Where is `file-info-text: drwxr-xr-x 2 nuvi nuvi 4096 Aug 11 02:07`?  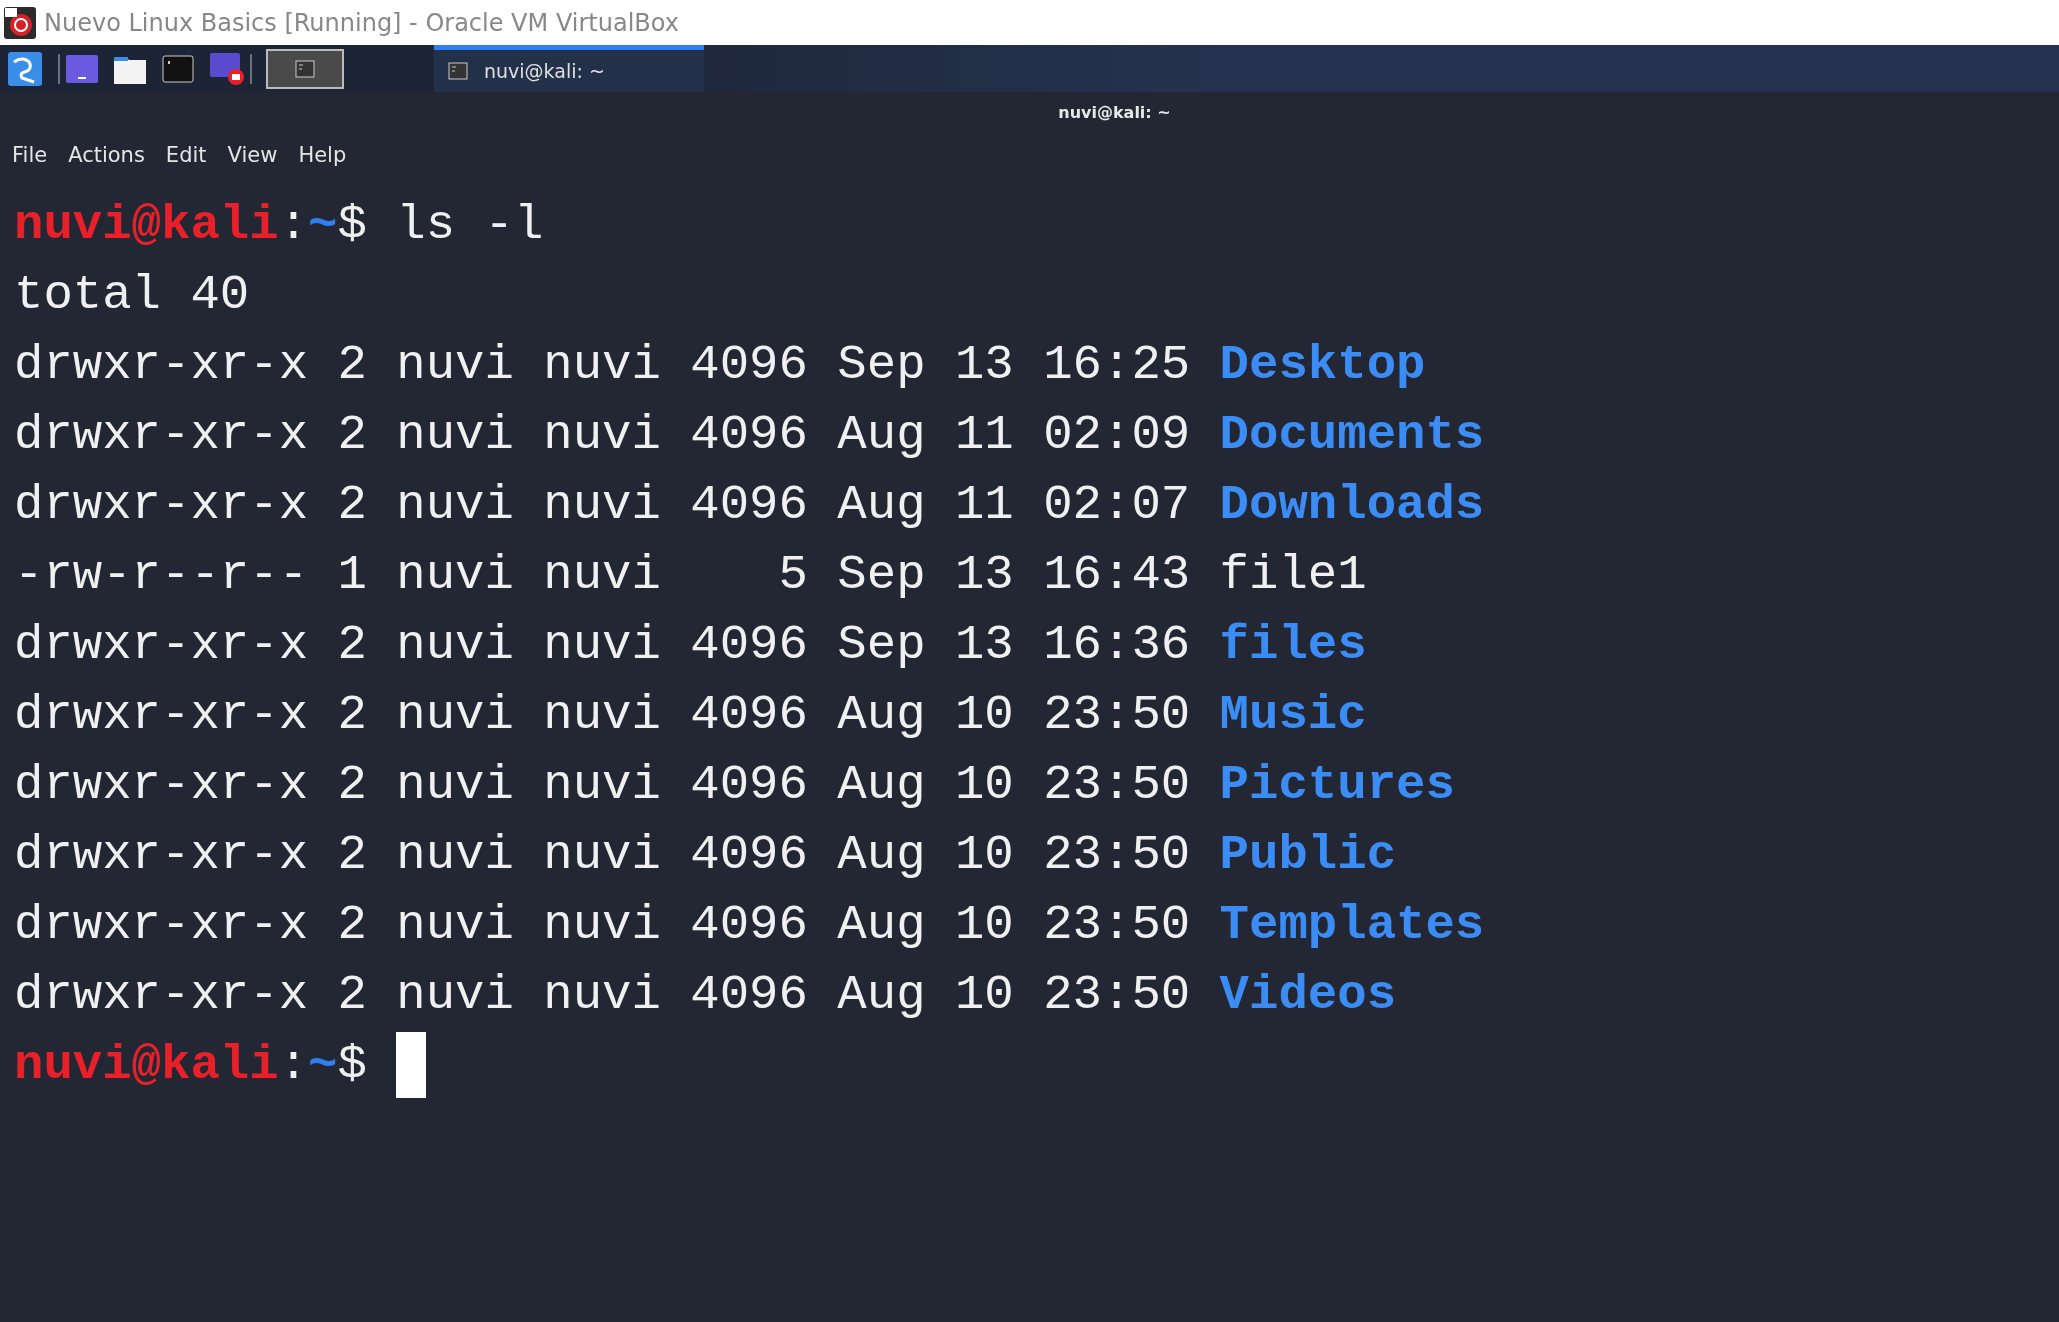 file-info-text: drwxr-xr-x 2 nuvi nuvi 4096 Aug 11 02:07 is located at coordinates (602, 505).